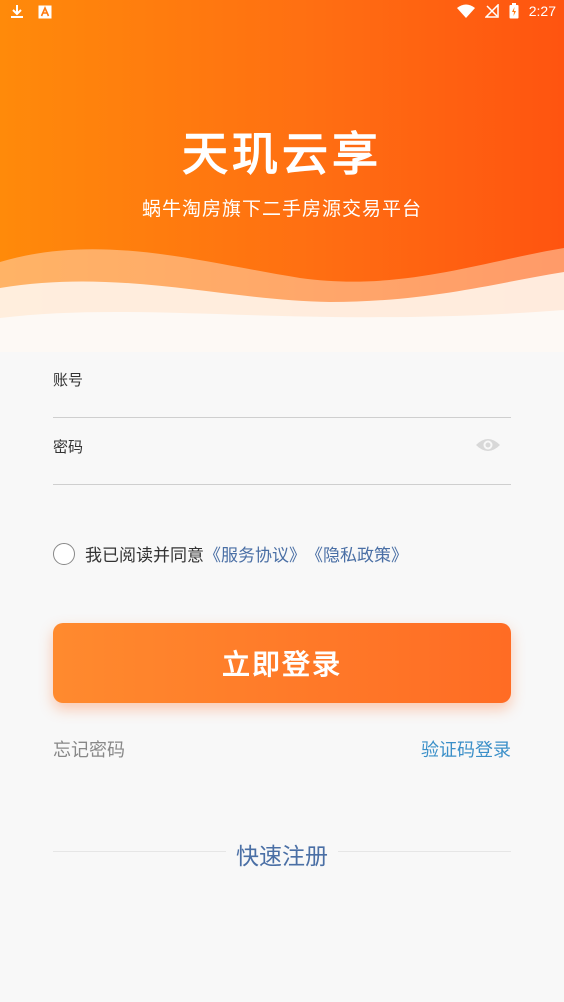 Image resolution: width=564 pixels, height=1002 pixels. What do you see at coordinates (357, 553) in the screenshot?
I see `privacy-policy-link: 《隐私政策》` at bounding box center [357, 553].